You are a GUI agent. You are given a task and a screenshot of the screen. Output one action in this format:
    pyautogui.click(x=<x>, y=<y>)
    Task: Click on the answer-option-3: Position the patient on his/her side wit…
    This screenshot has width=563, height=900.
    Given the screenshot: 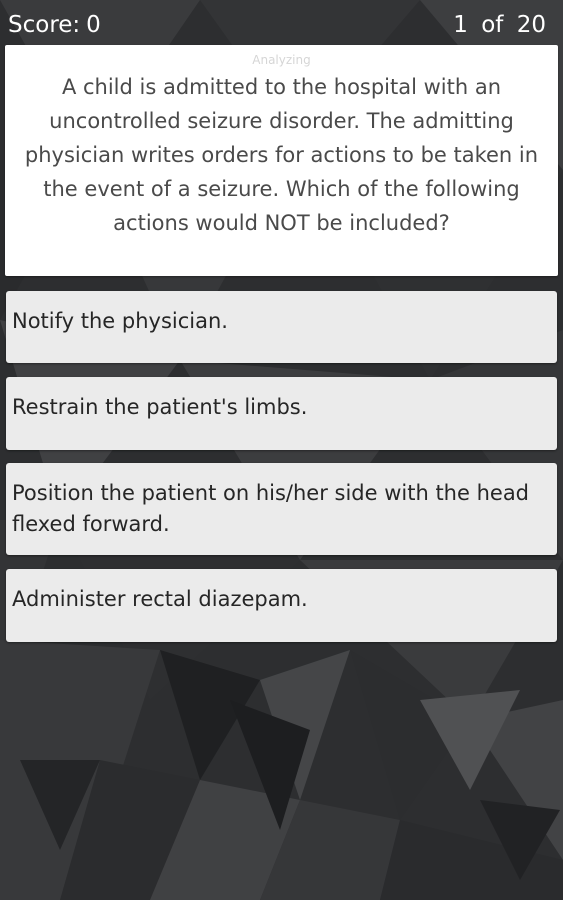 What is the action you would take?
    pyautogui.click(x=281, y=509)
    